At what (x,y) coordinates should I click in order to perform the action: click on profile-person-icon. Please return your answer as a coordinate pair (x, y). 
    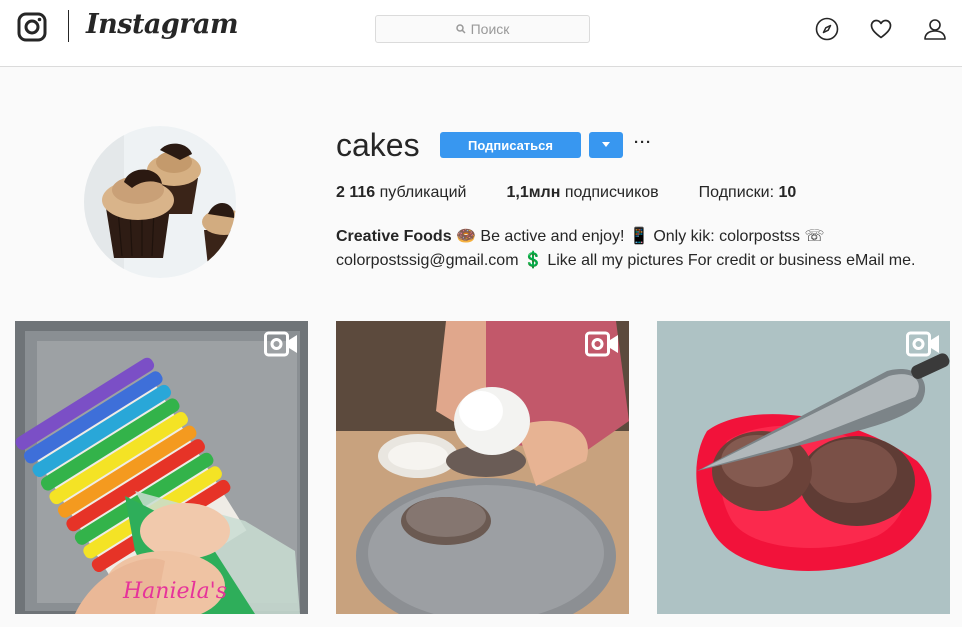
    Looking at the image, I should click on (935, 29).